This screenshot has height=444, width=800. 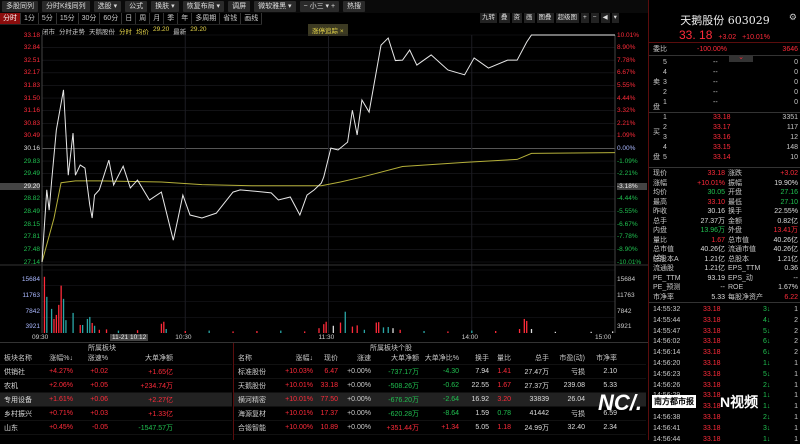 I want to click on tick-count: 2, so click(x=796, y=331).